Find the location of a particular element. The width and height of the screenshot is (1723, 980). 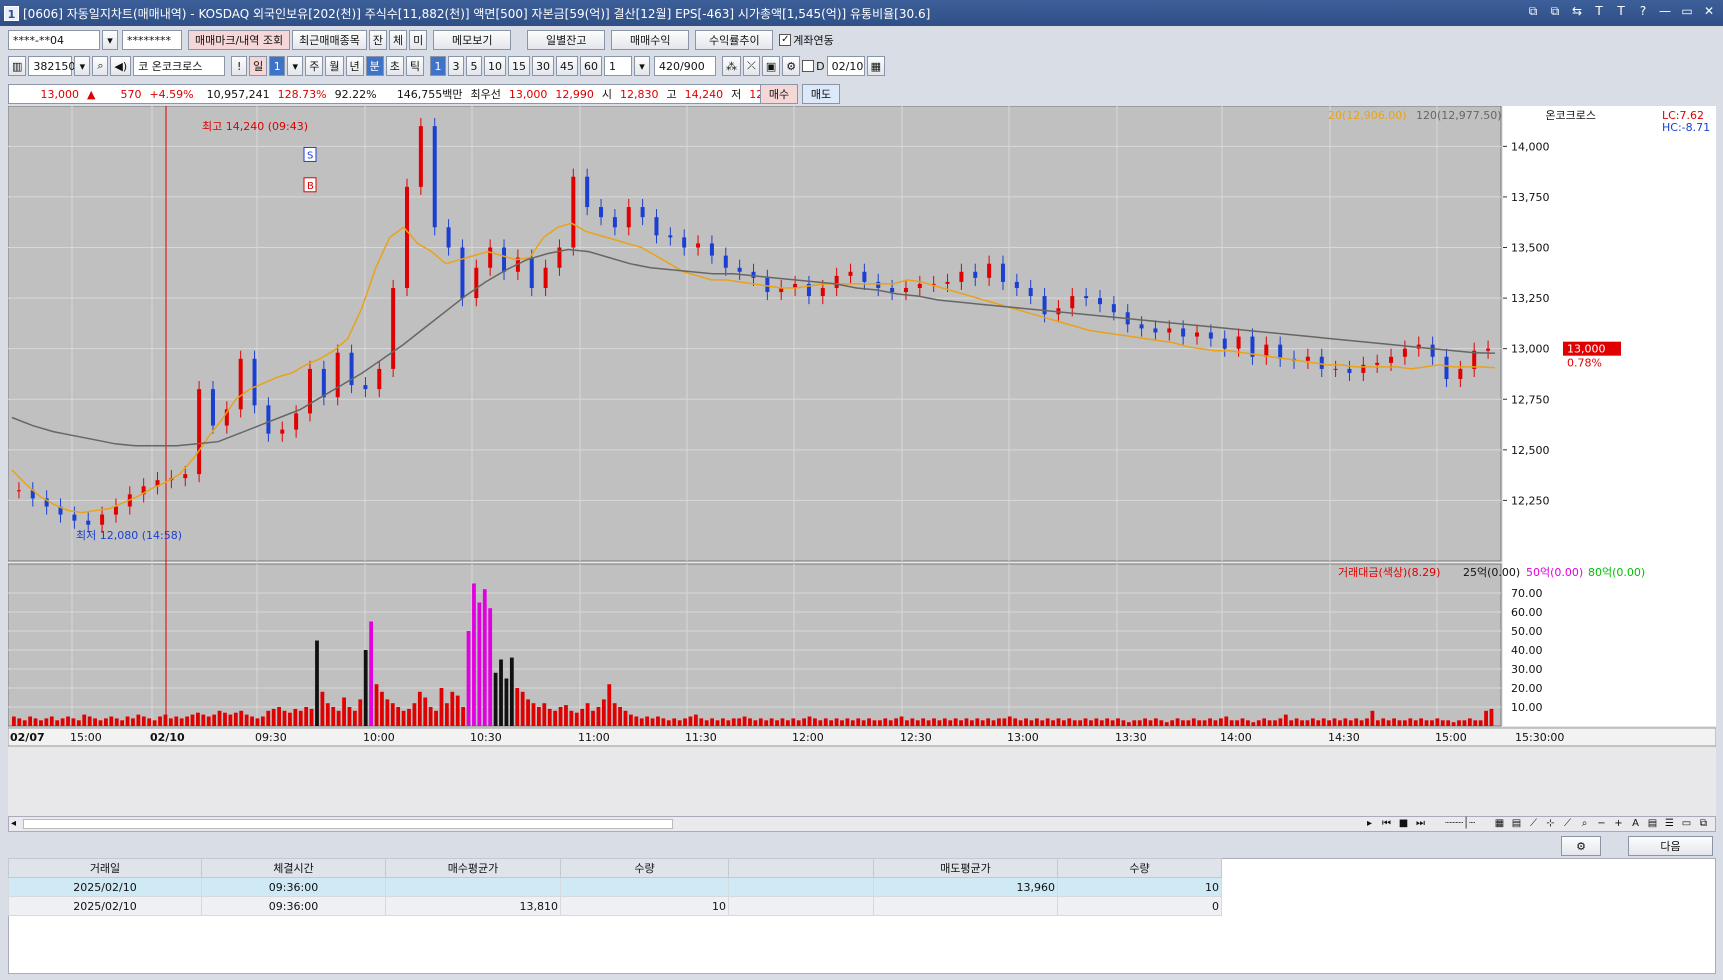

count-field: 420/900 is located at coordinates (685, 66).